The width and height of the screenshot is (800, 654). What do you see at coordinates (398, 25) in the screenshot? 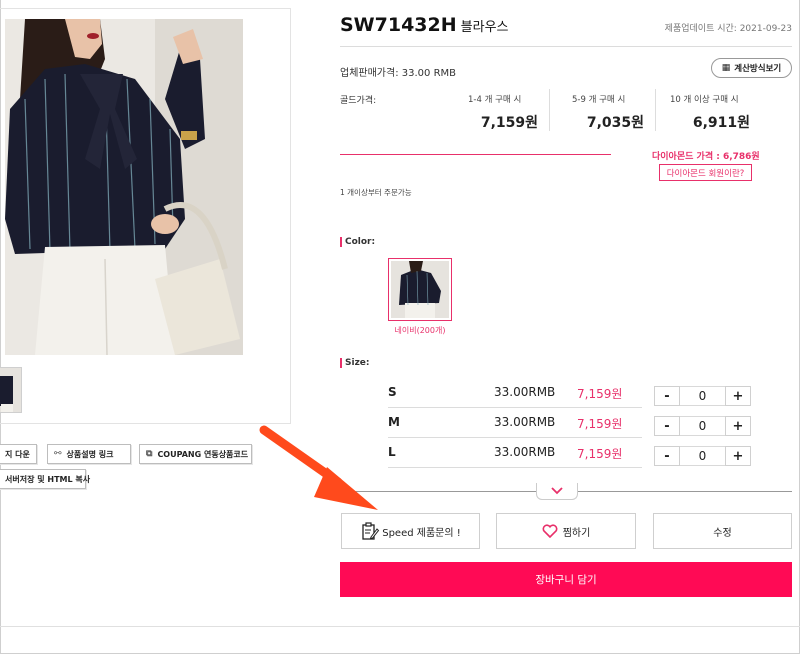
I see `product-code: SW71432H` at bounding box center [398, 25].